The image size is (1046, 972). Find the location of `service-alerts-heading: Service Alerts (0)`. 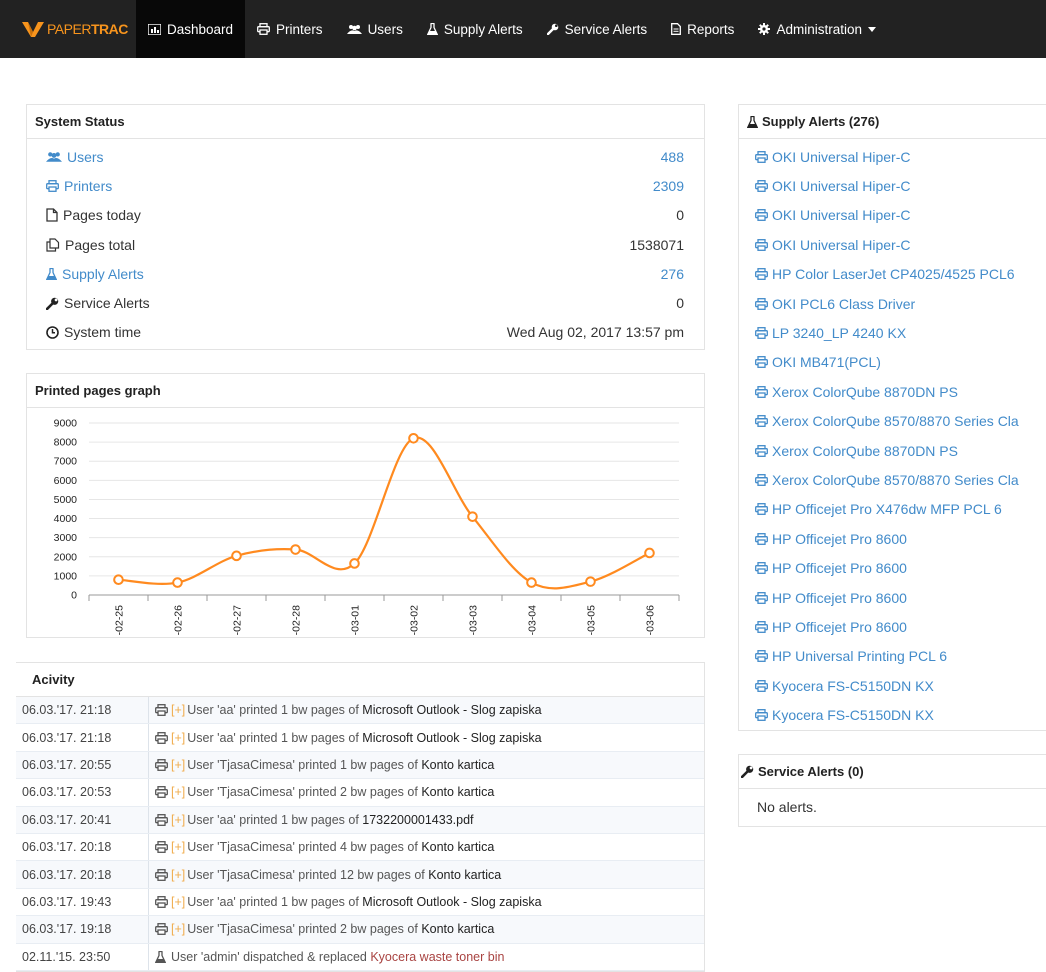

service-alerts-heading: Service Alerts (0) is located at coordinates (892, 772).